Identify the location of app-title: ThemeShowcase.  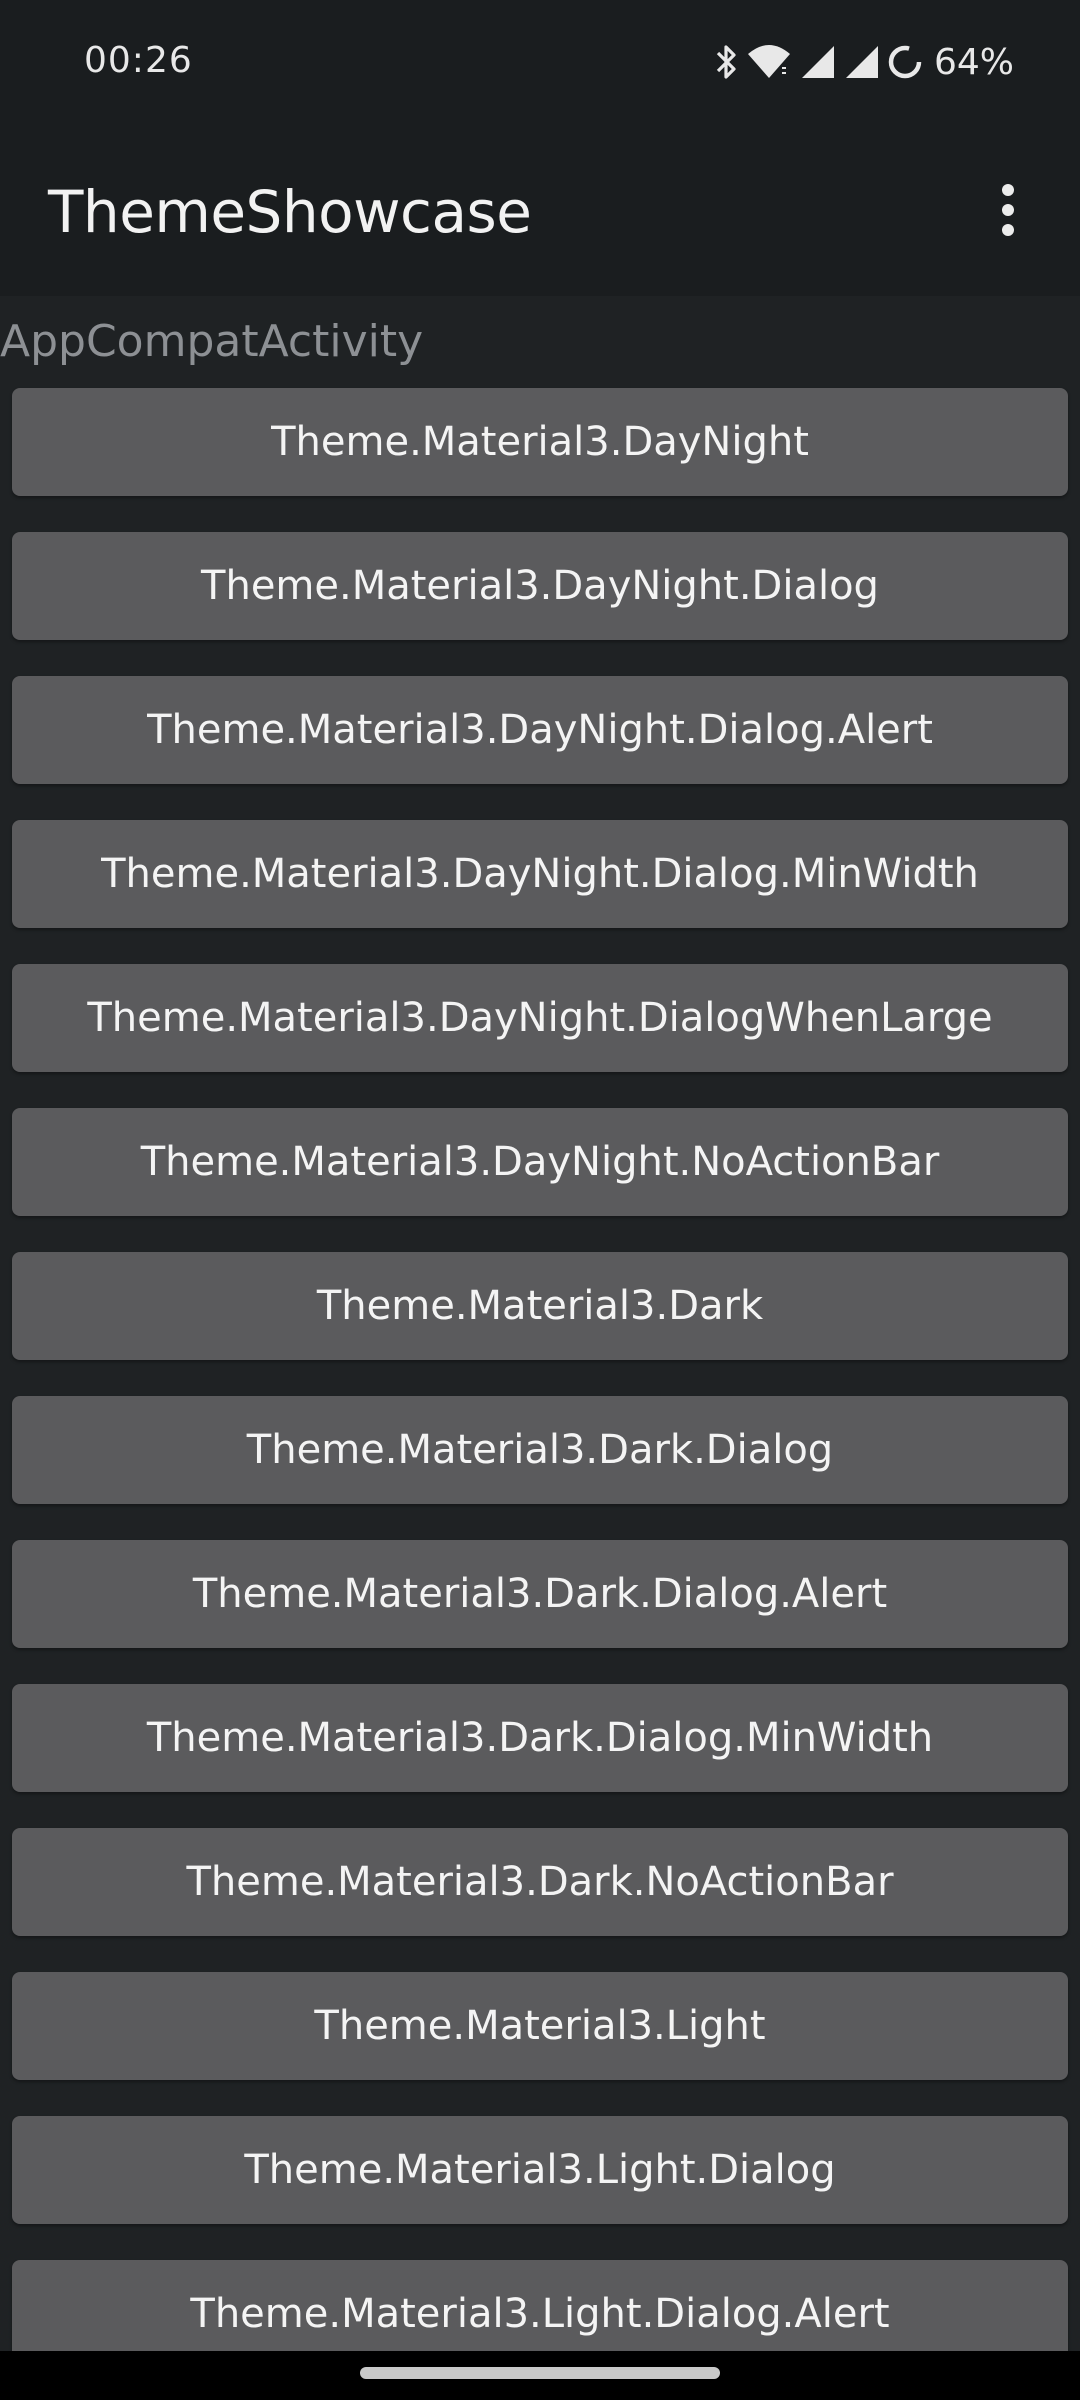
(290, 212).